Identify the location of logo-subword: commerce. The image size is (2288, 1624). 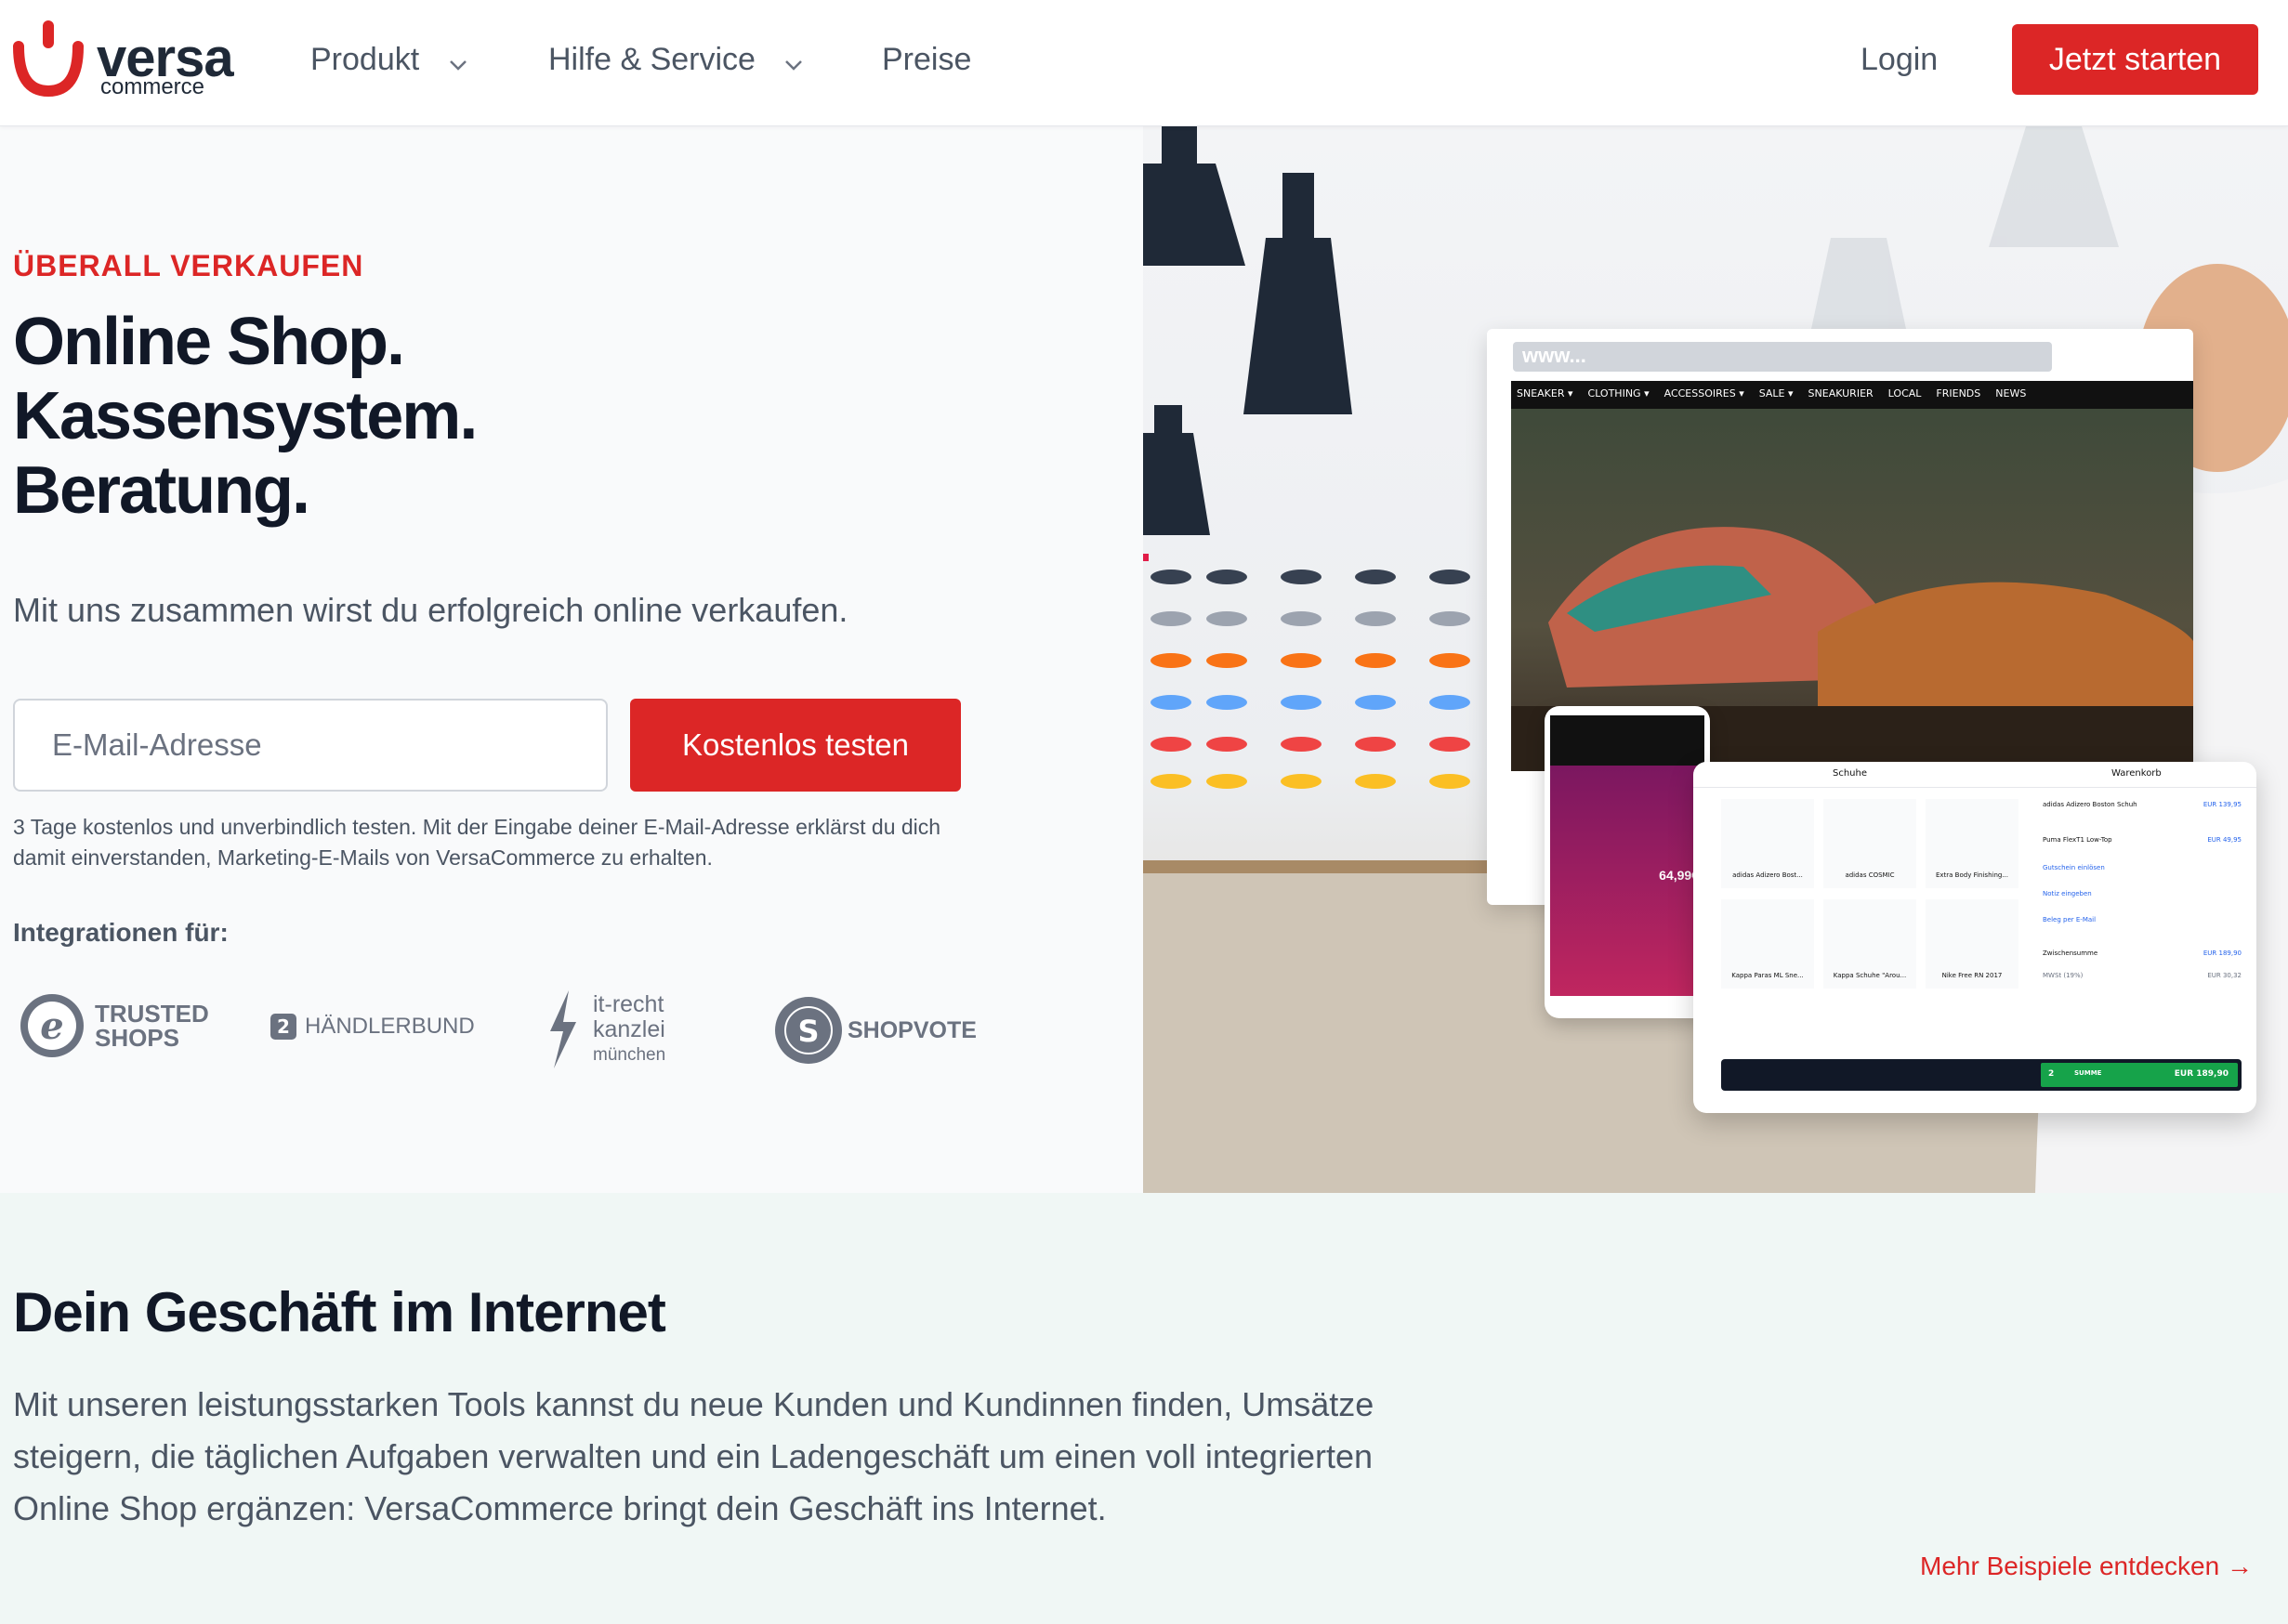
(152, 87).